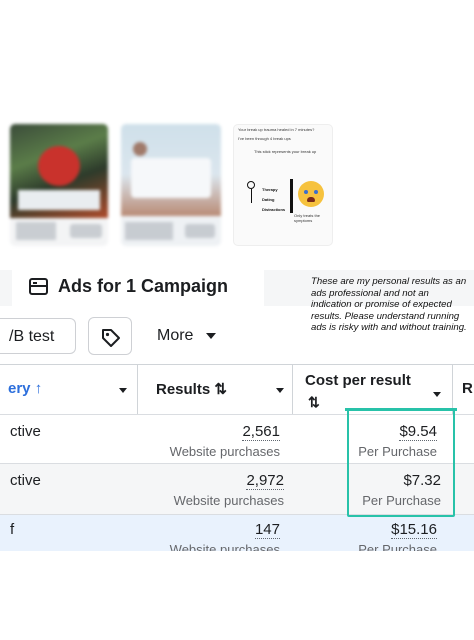 This screenshot has height=640, width=474. Describe the element at coordinates (267, 530) in the screenshot. I see `results-value: 147` at that location.